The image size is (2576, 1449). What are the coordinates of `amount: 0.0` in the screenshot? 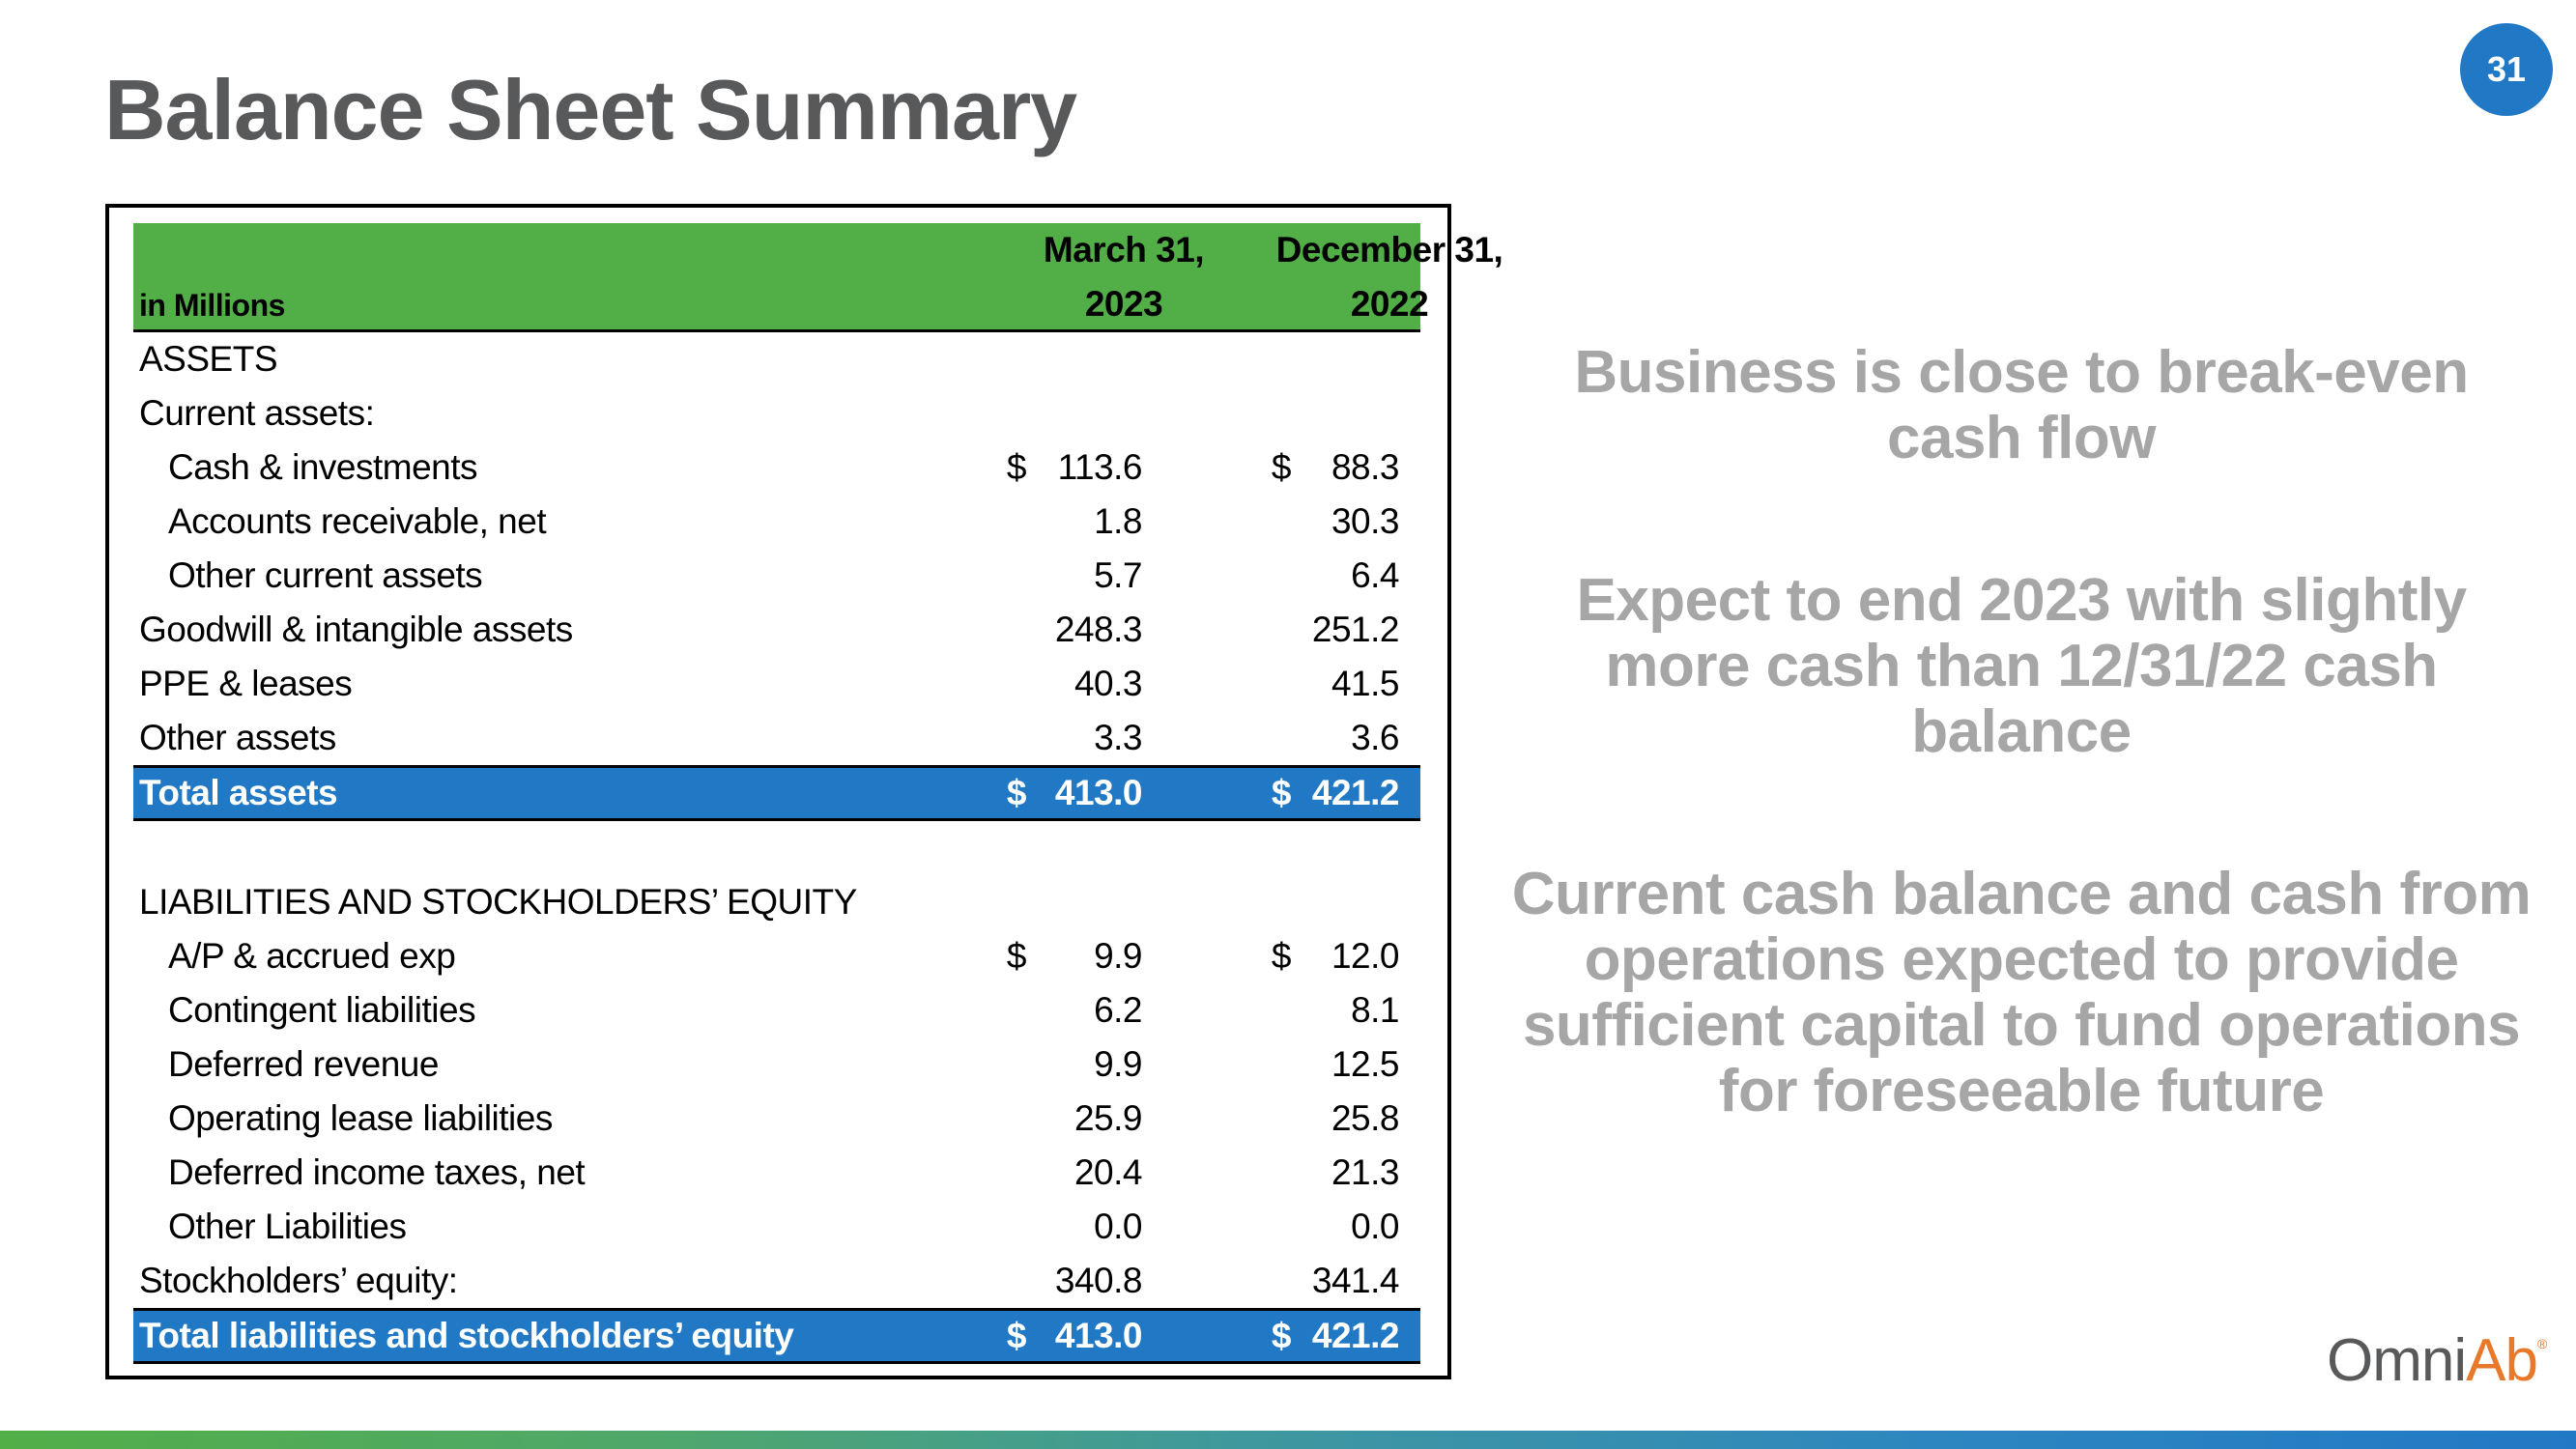 It's located at (1118, 1226).